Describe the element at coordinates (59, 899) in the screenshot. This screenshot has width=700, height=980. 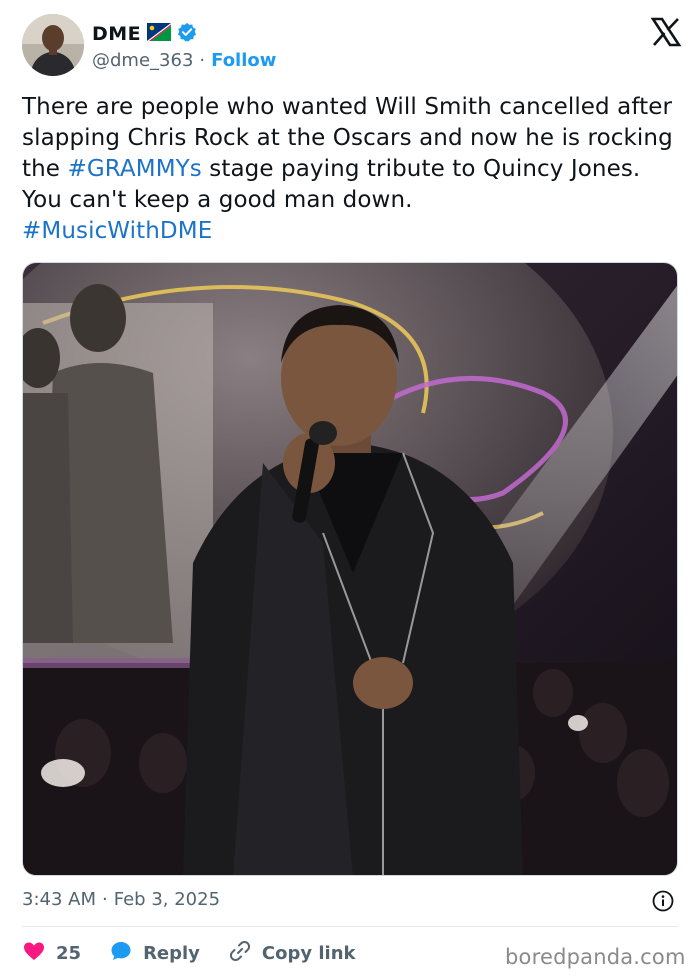
I see `tweet-time: 3:43 AM` at that location.